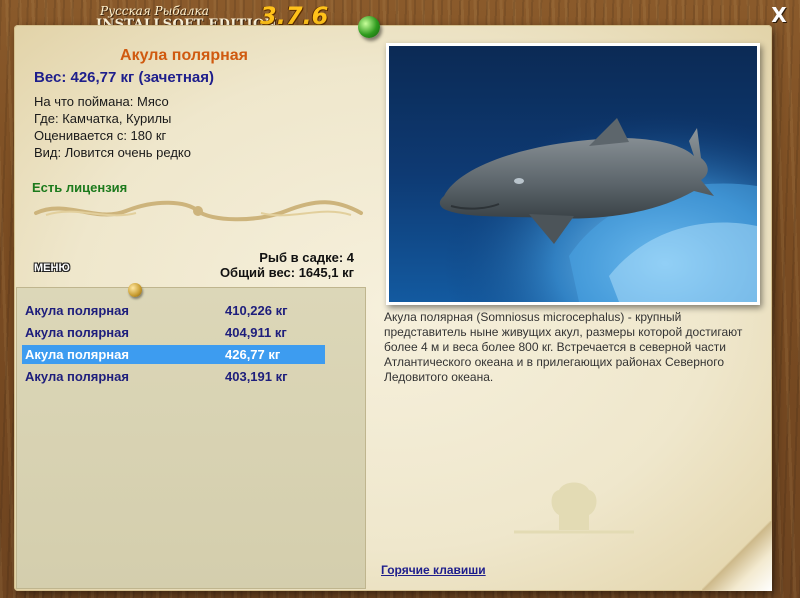 The width and height of the screenshot is (800, 598). What do you see at coordinates (80, 187) in the screenshot?
I see `license-status: Есть лицензия` at bounding box center [80, 187].